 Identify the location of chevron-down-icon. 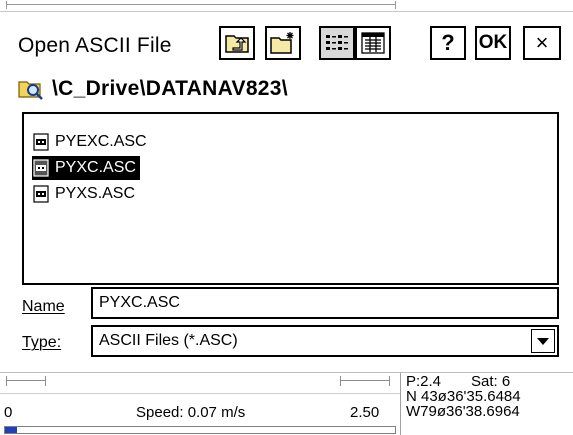
(543, 341).